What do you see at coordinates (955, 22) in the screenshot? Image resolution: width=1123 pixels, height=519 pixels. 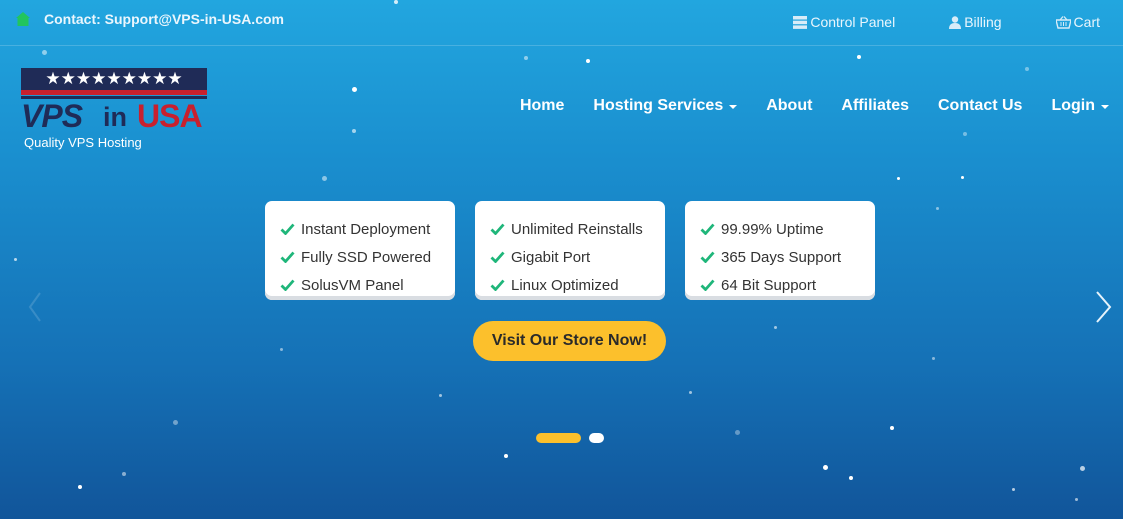 I see `user-icon` at bounding box center [955, 22].